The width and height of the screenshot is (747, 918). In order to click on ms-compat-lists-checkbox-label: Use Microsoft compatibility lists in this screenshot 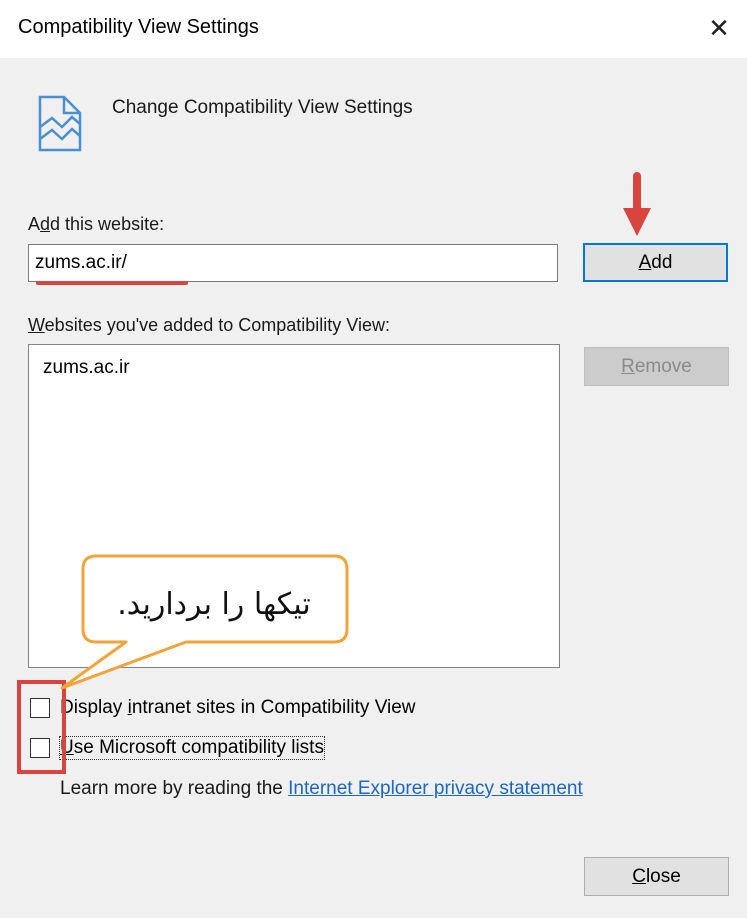, I will do `click(192, 748)`.